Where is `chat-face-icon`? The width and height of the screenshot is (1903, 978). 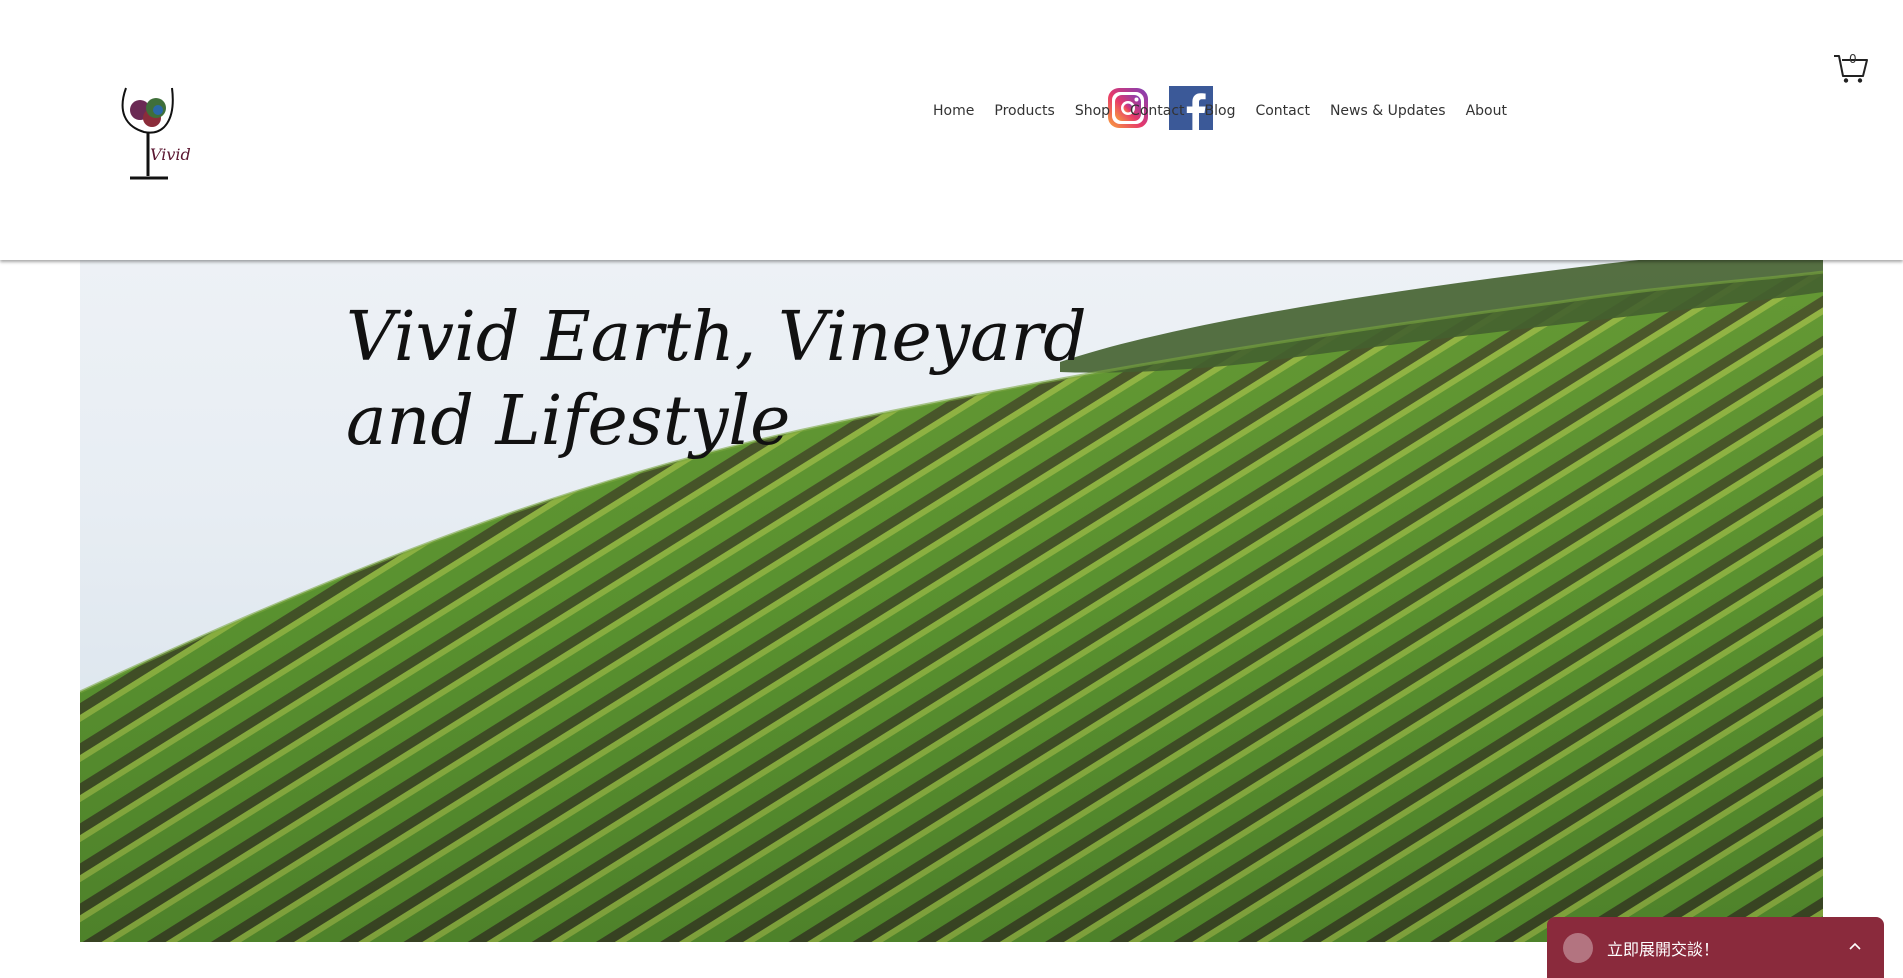
chat-face-icon is located at coordinates (1578, 947).